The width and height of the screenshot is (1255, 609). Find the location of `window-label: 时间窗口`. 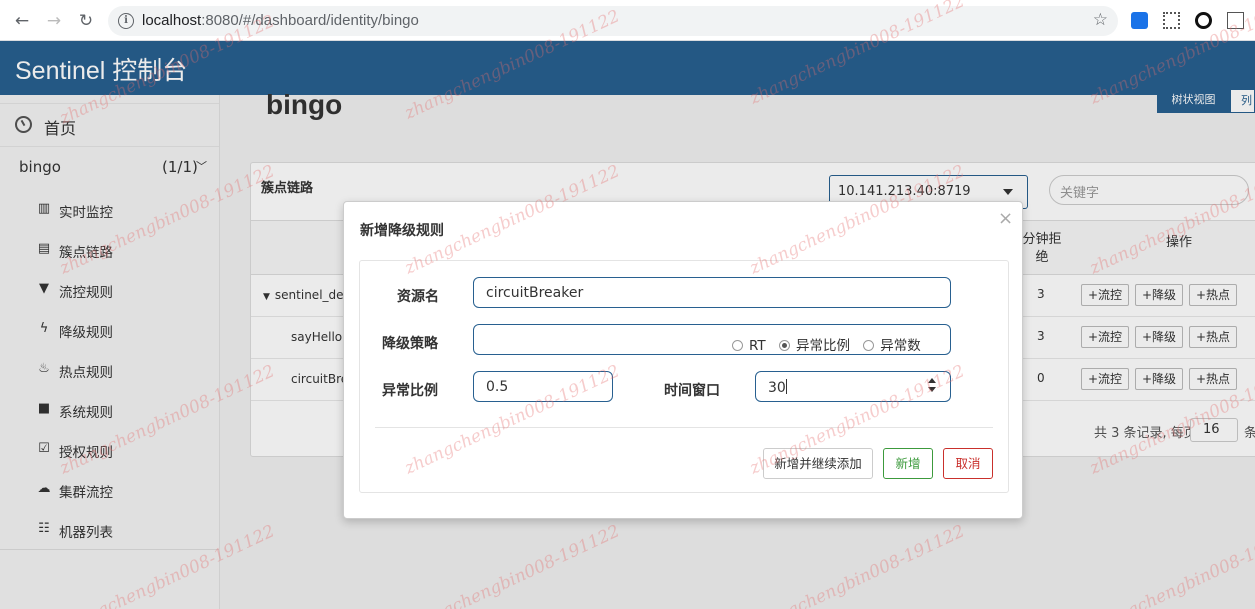

window-label: 时间窗口 is located at coordinates (692, 391).